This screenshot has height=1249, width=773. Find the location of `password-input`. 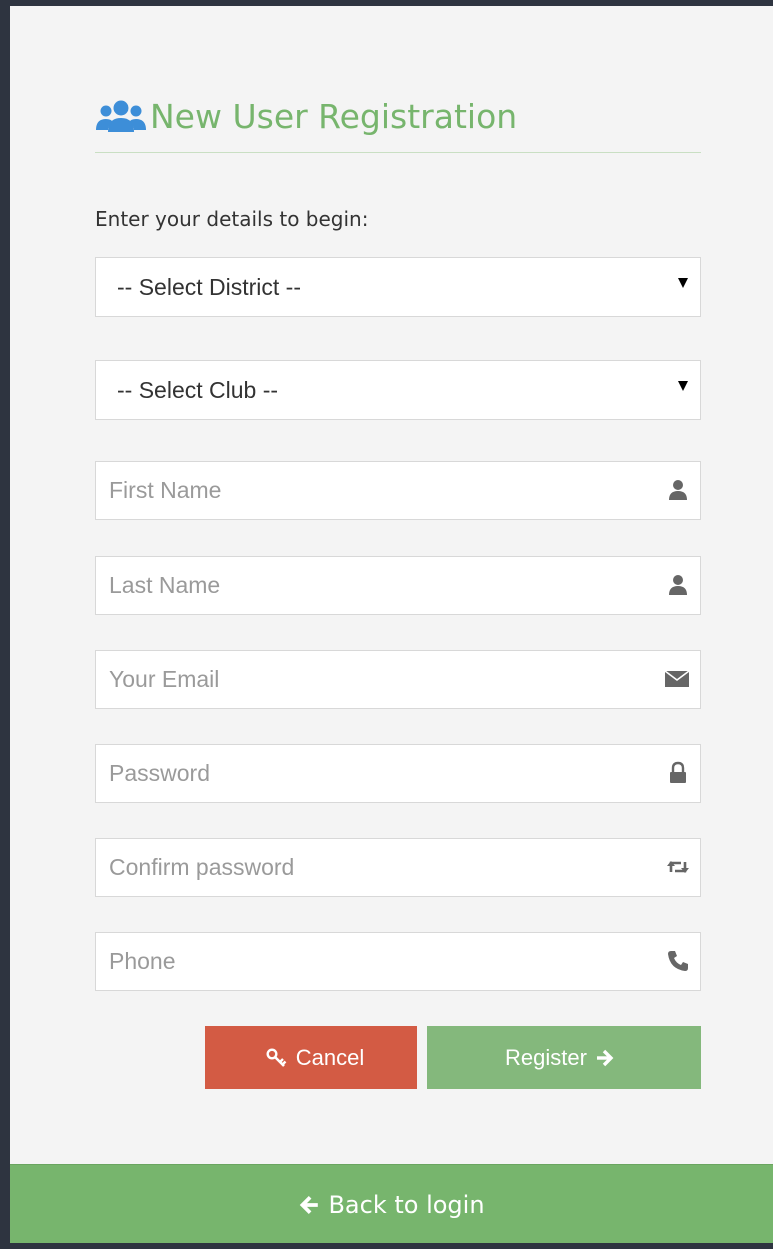

password-input is located at coordinates (398, 773).